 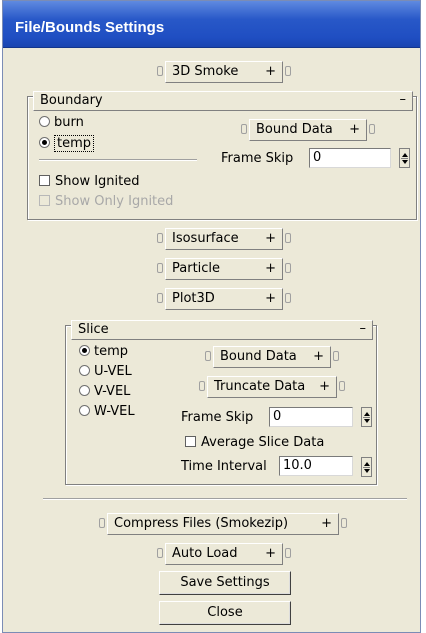 I want to click on truncate-data-button: Truncate Data +, so click(x=272, y=387).